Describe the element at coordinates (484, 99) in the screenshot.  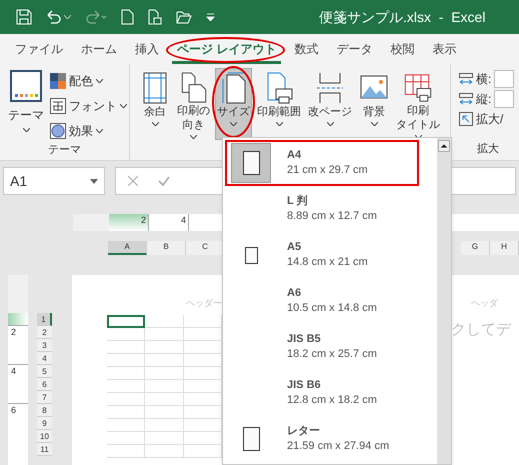
I see `scale-label: 縦:` at that location.